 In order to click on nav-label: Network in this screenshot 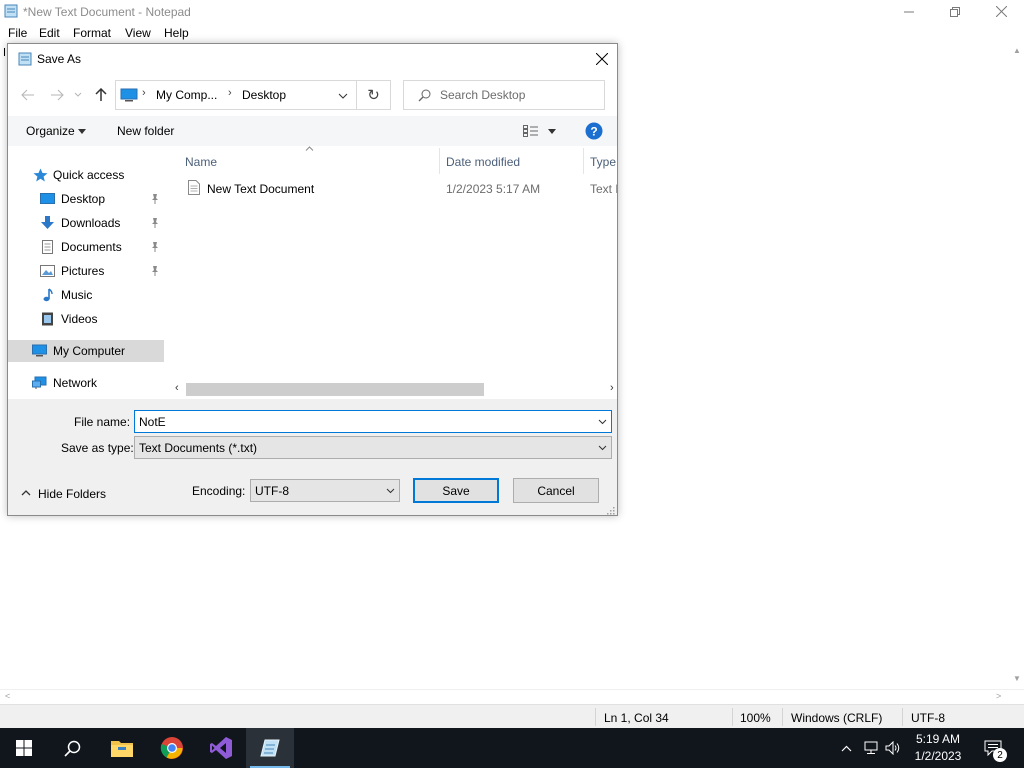, I will do `click(75, 383)`.